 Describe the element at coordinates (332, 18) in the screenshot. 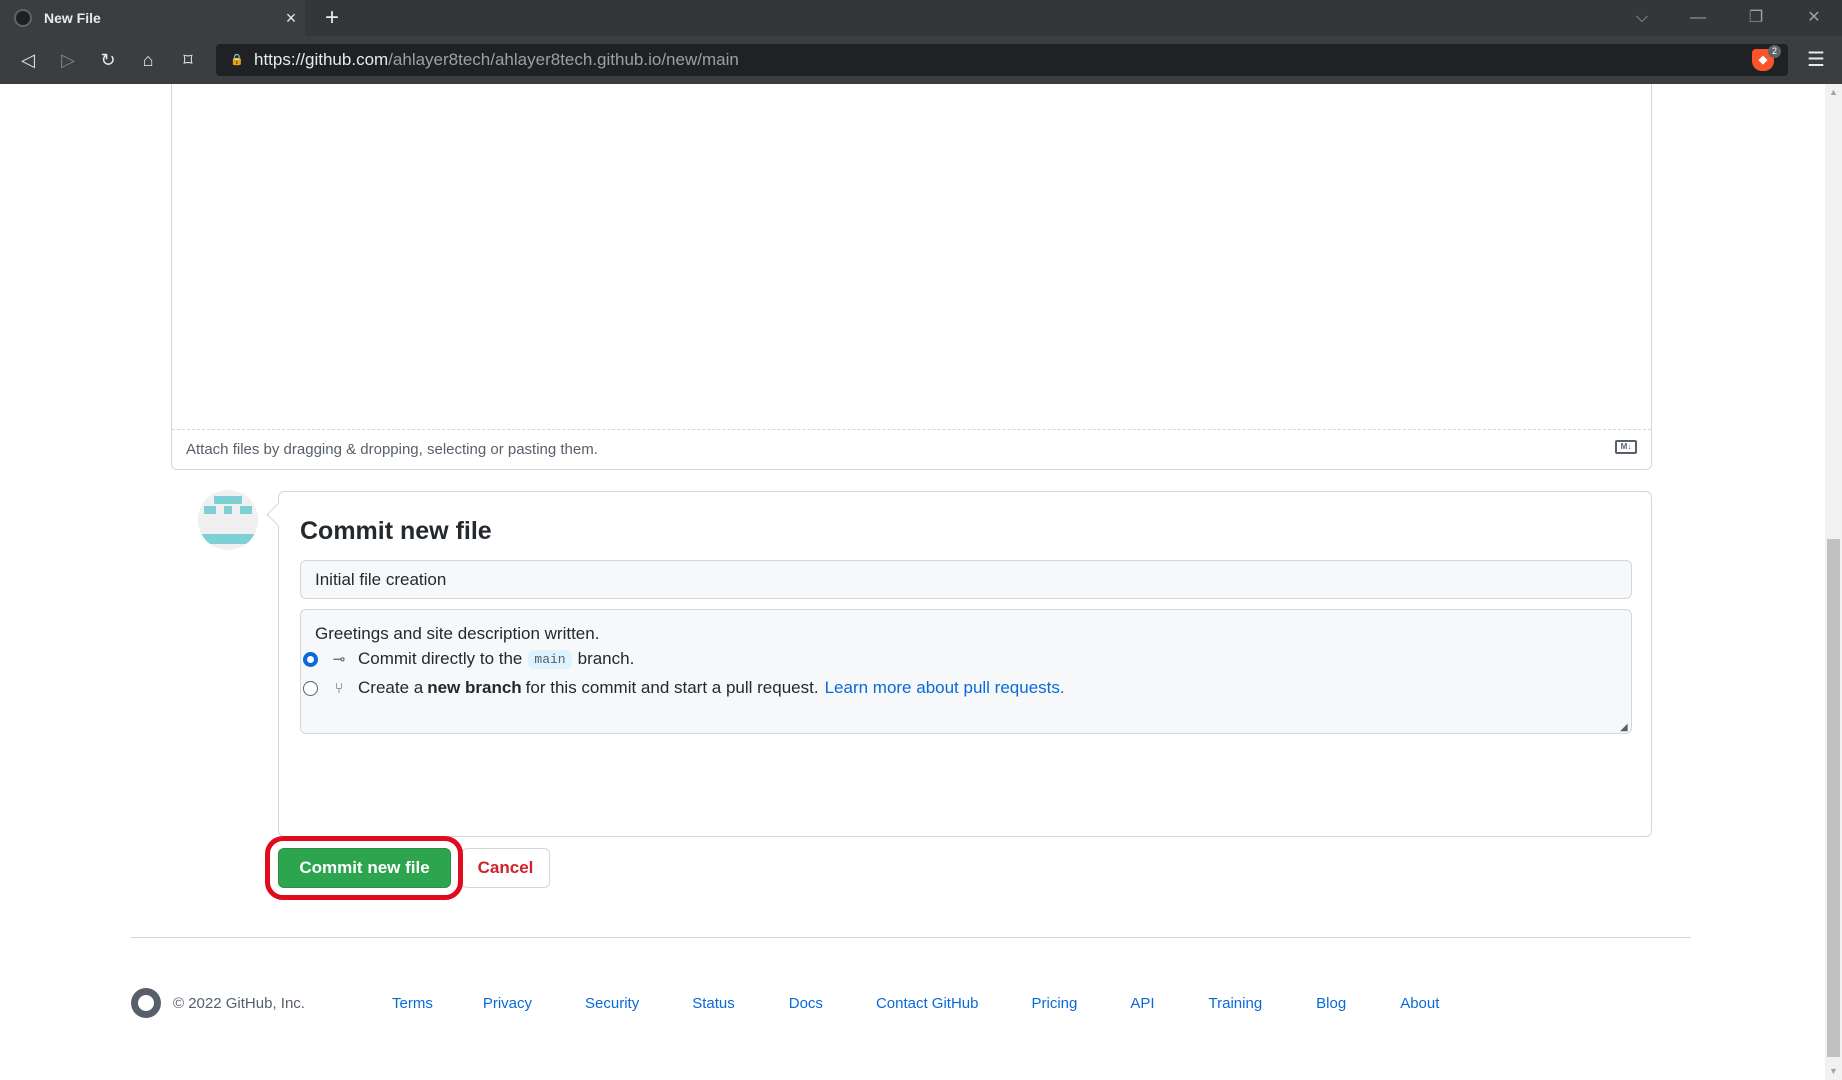

I see `new-tab-icon: +` at that location.